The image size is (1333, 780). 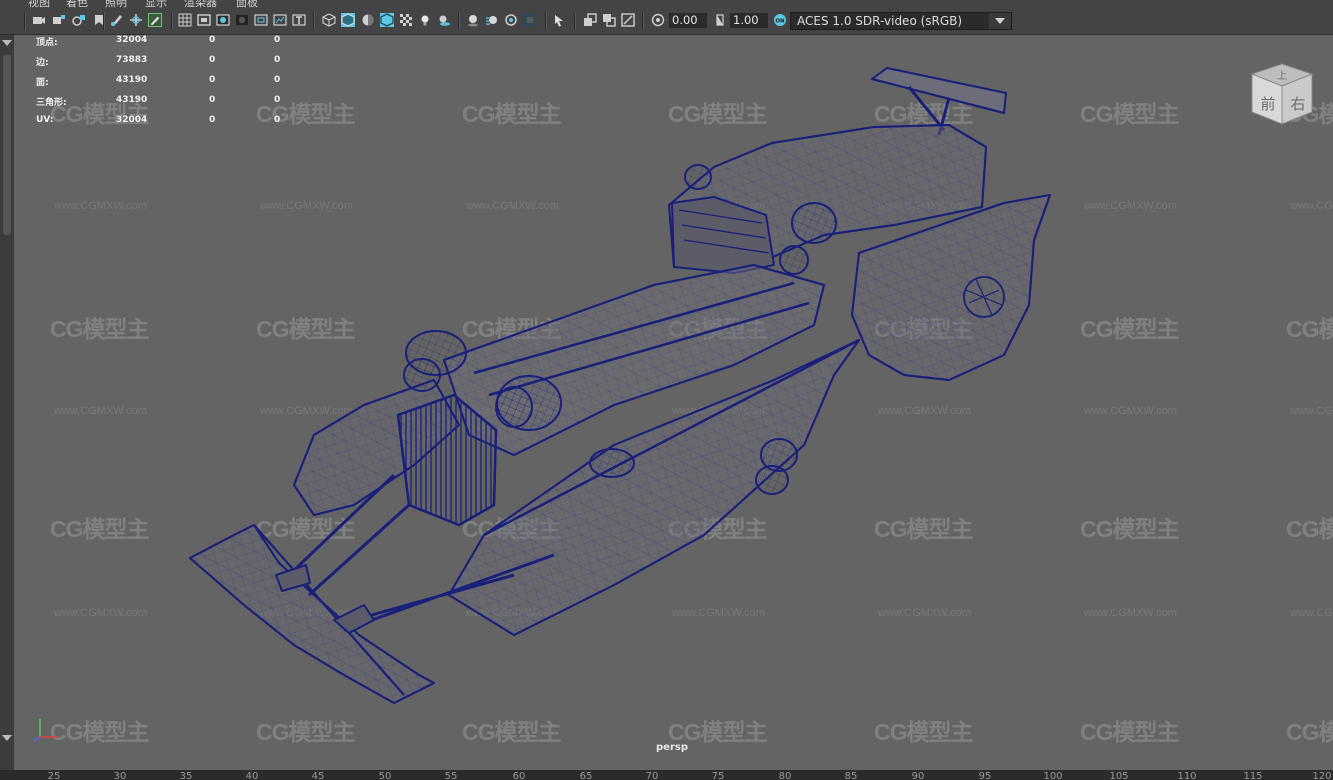 I want to click on menu-bar: 视图 着色 照明 显示 渲染器 面板, so click(x=666, y=4).